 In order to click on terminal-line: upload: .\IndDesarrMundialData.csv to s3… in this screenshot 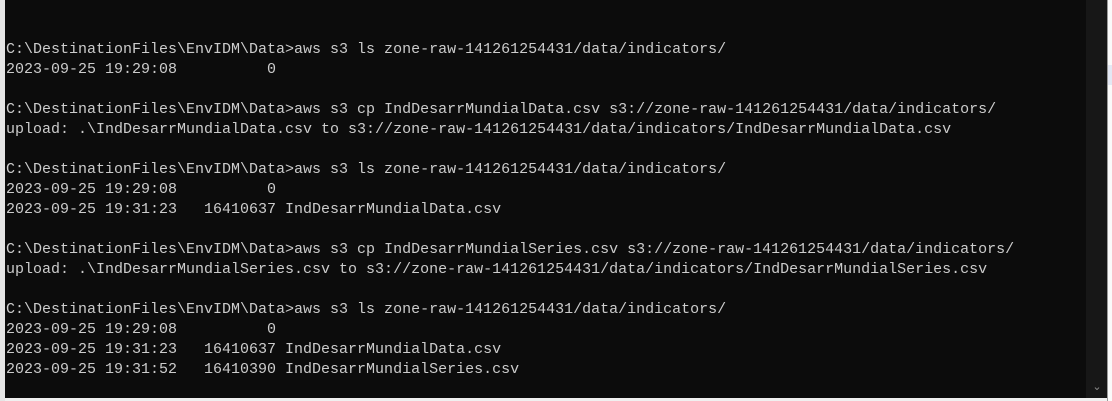, I will do `click(479, 129)`.